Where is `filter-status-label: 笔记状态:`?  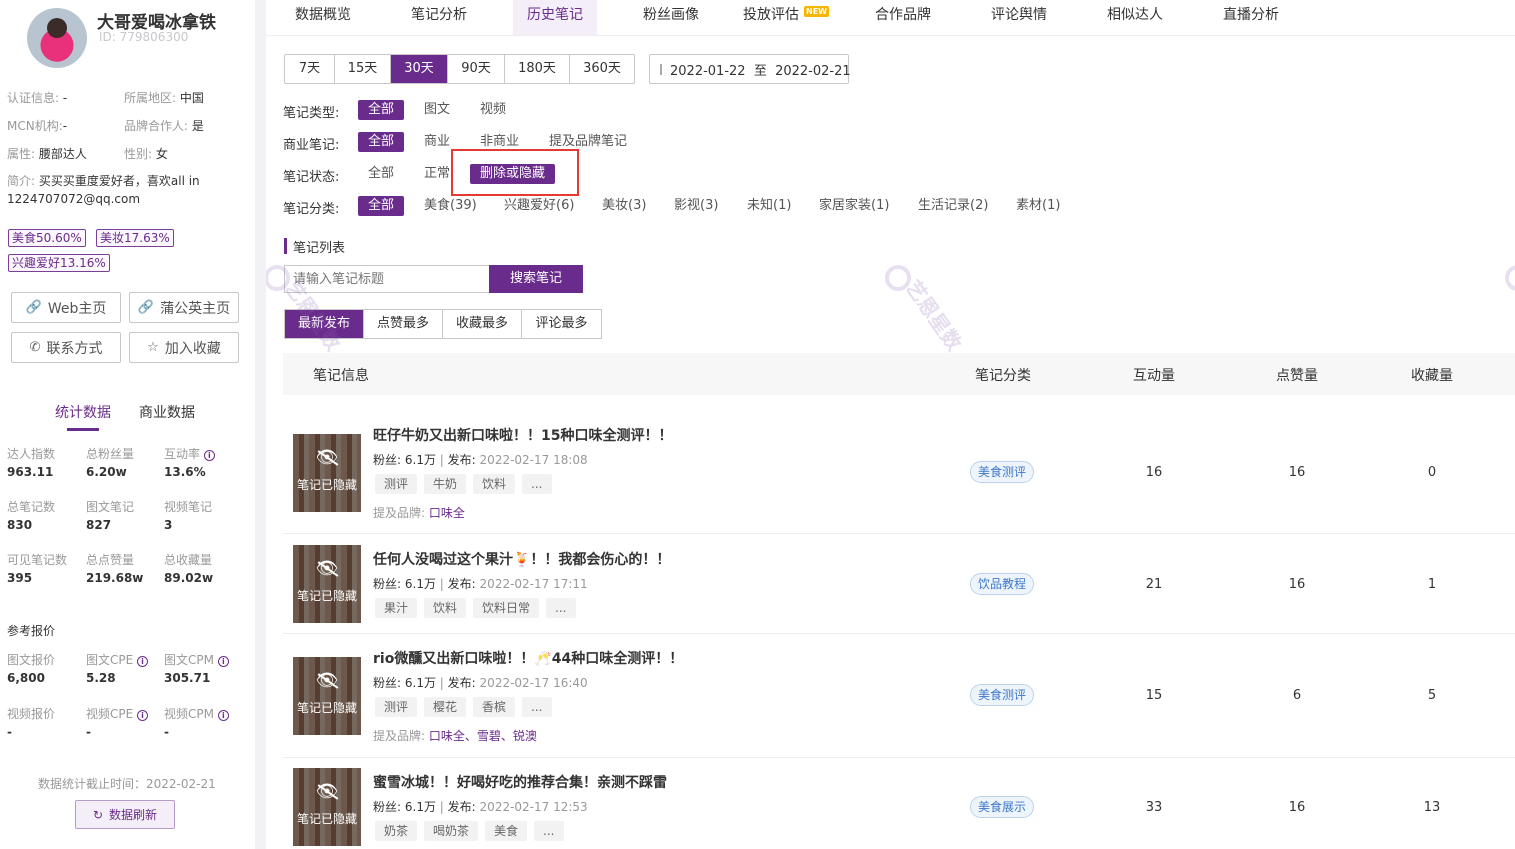
filter-status-label: 笔记状态: is located at coordinates (311, 177).